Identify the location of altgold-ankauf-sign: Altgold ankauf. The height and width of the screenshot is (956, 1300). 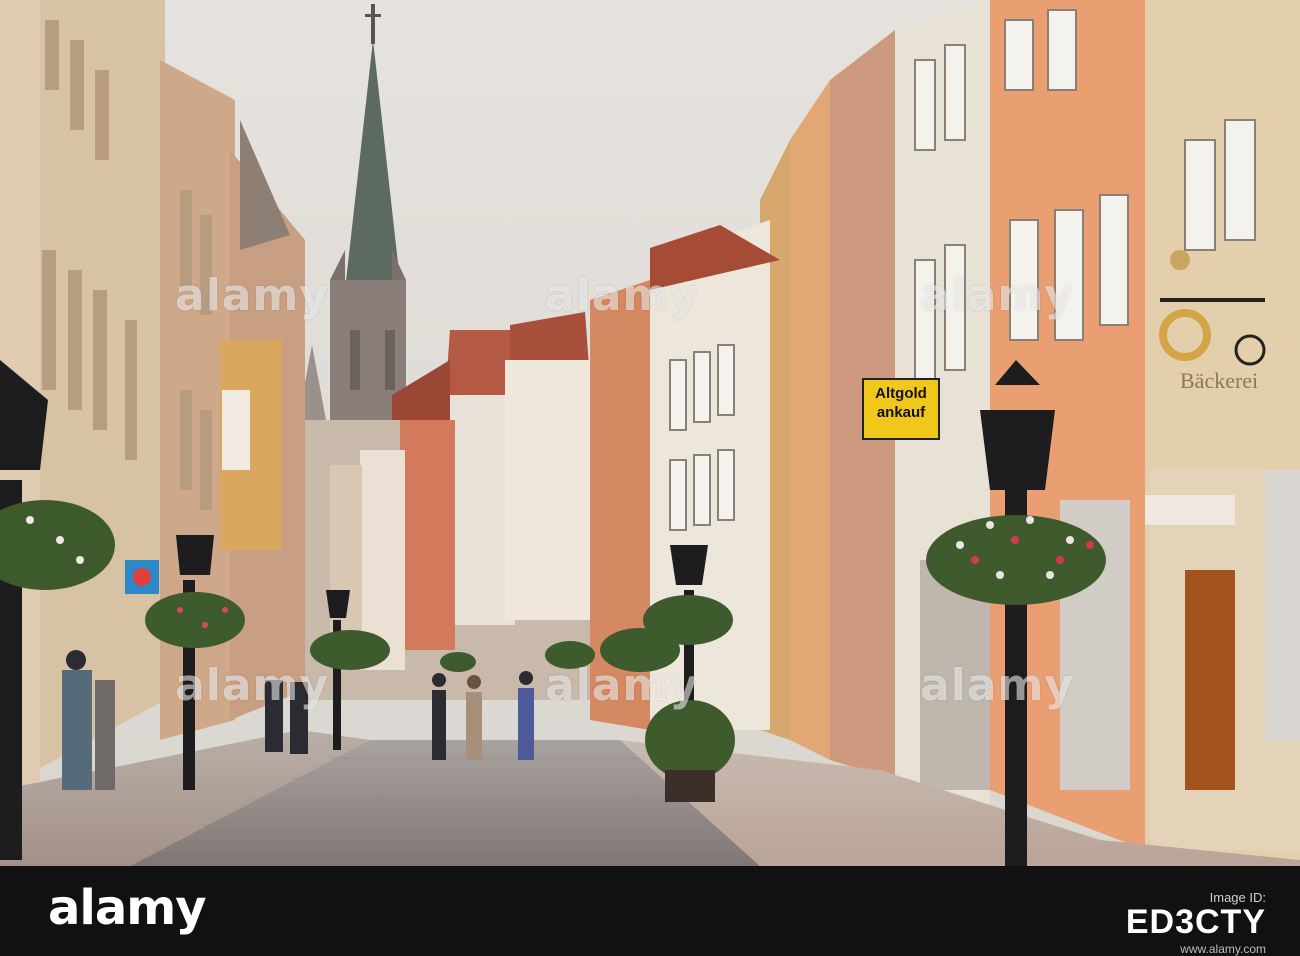
(901, 409).